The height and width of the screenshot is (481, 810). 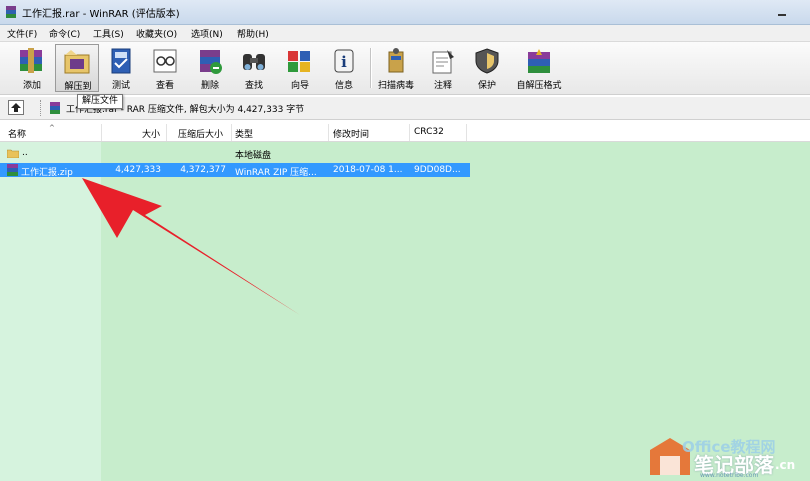 What do you see at coordinates (785, 465) in the screenshot?
I see `watermark-suffix: .cn` at bounding box center [785, 465].